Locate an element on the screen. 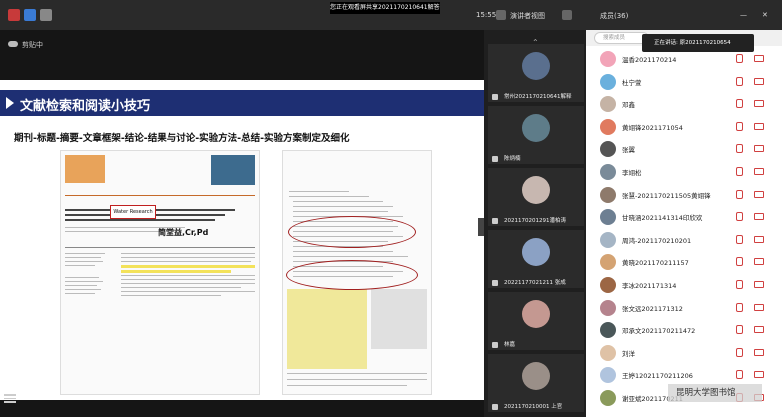 Image resolution: width=782 pixels, height=417 pixels. member-row: 李翊松 is located at coordinates (684, 172).